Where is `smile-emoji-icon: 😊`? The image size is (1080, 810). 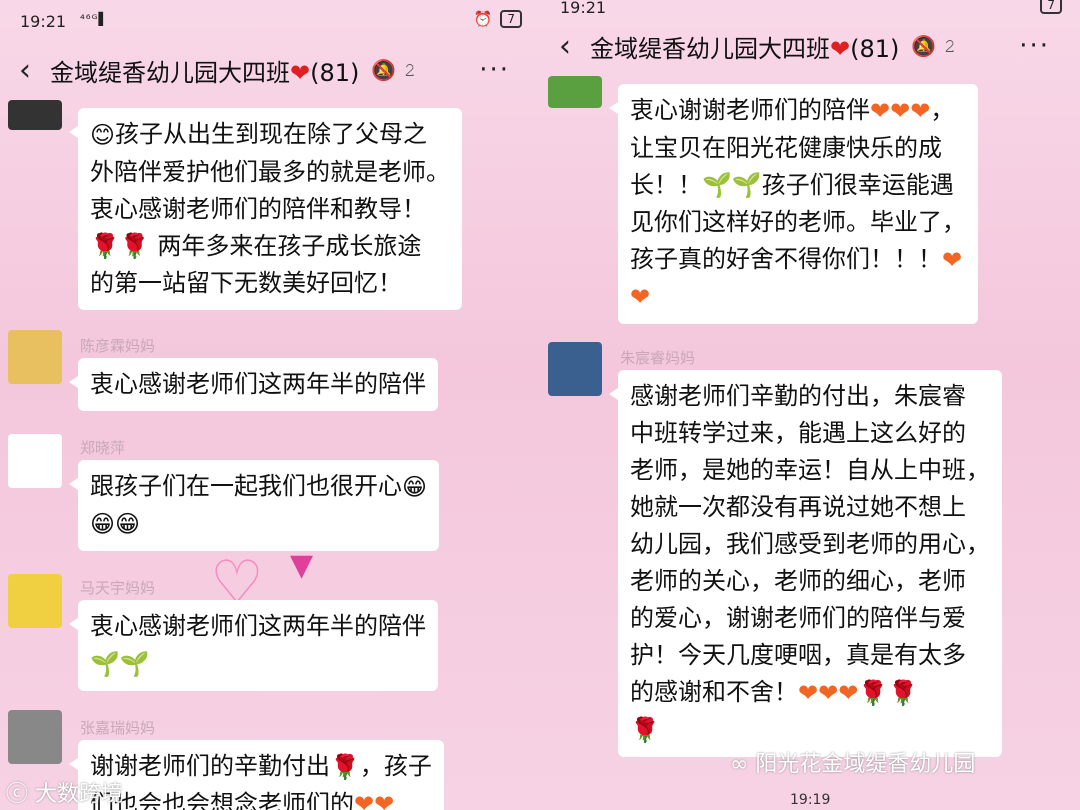
smile-emoji-icon: 😊 is located at coordinates (103, 134).